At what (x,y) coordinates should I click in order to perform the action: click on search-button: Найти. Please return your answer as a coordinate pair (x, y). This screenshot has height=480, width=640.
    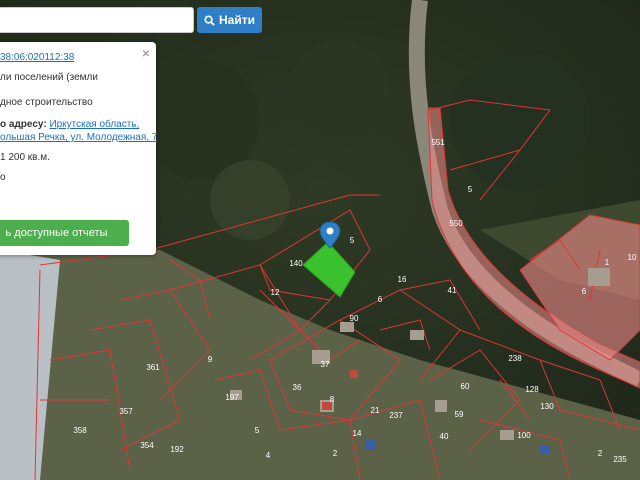
    Looking at the image, I should click on (229, 20).